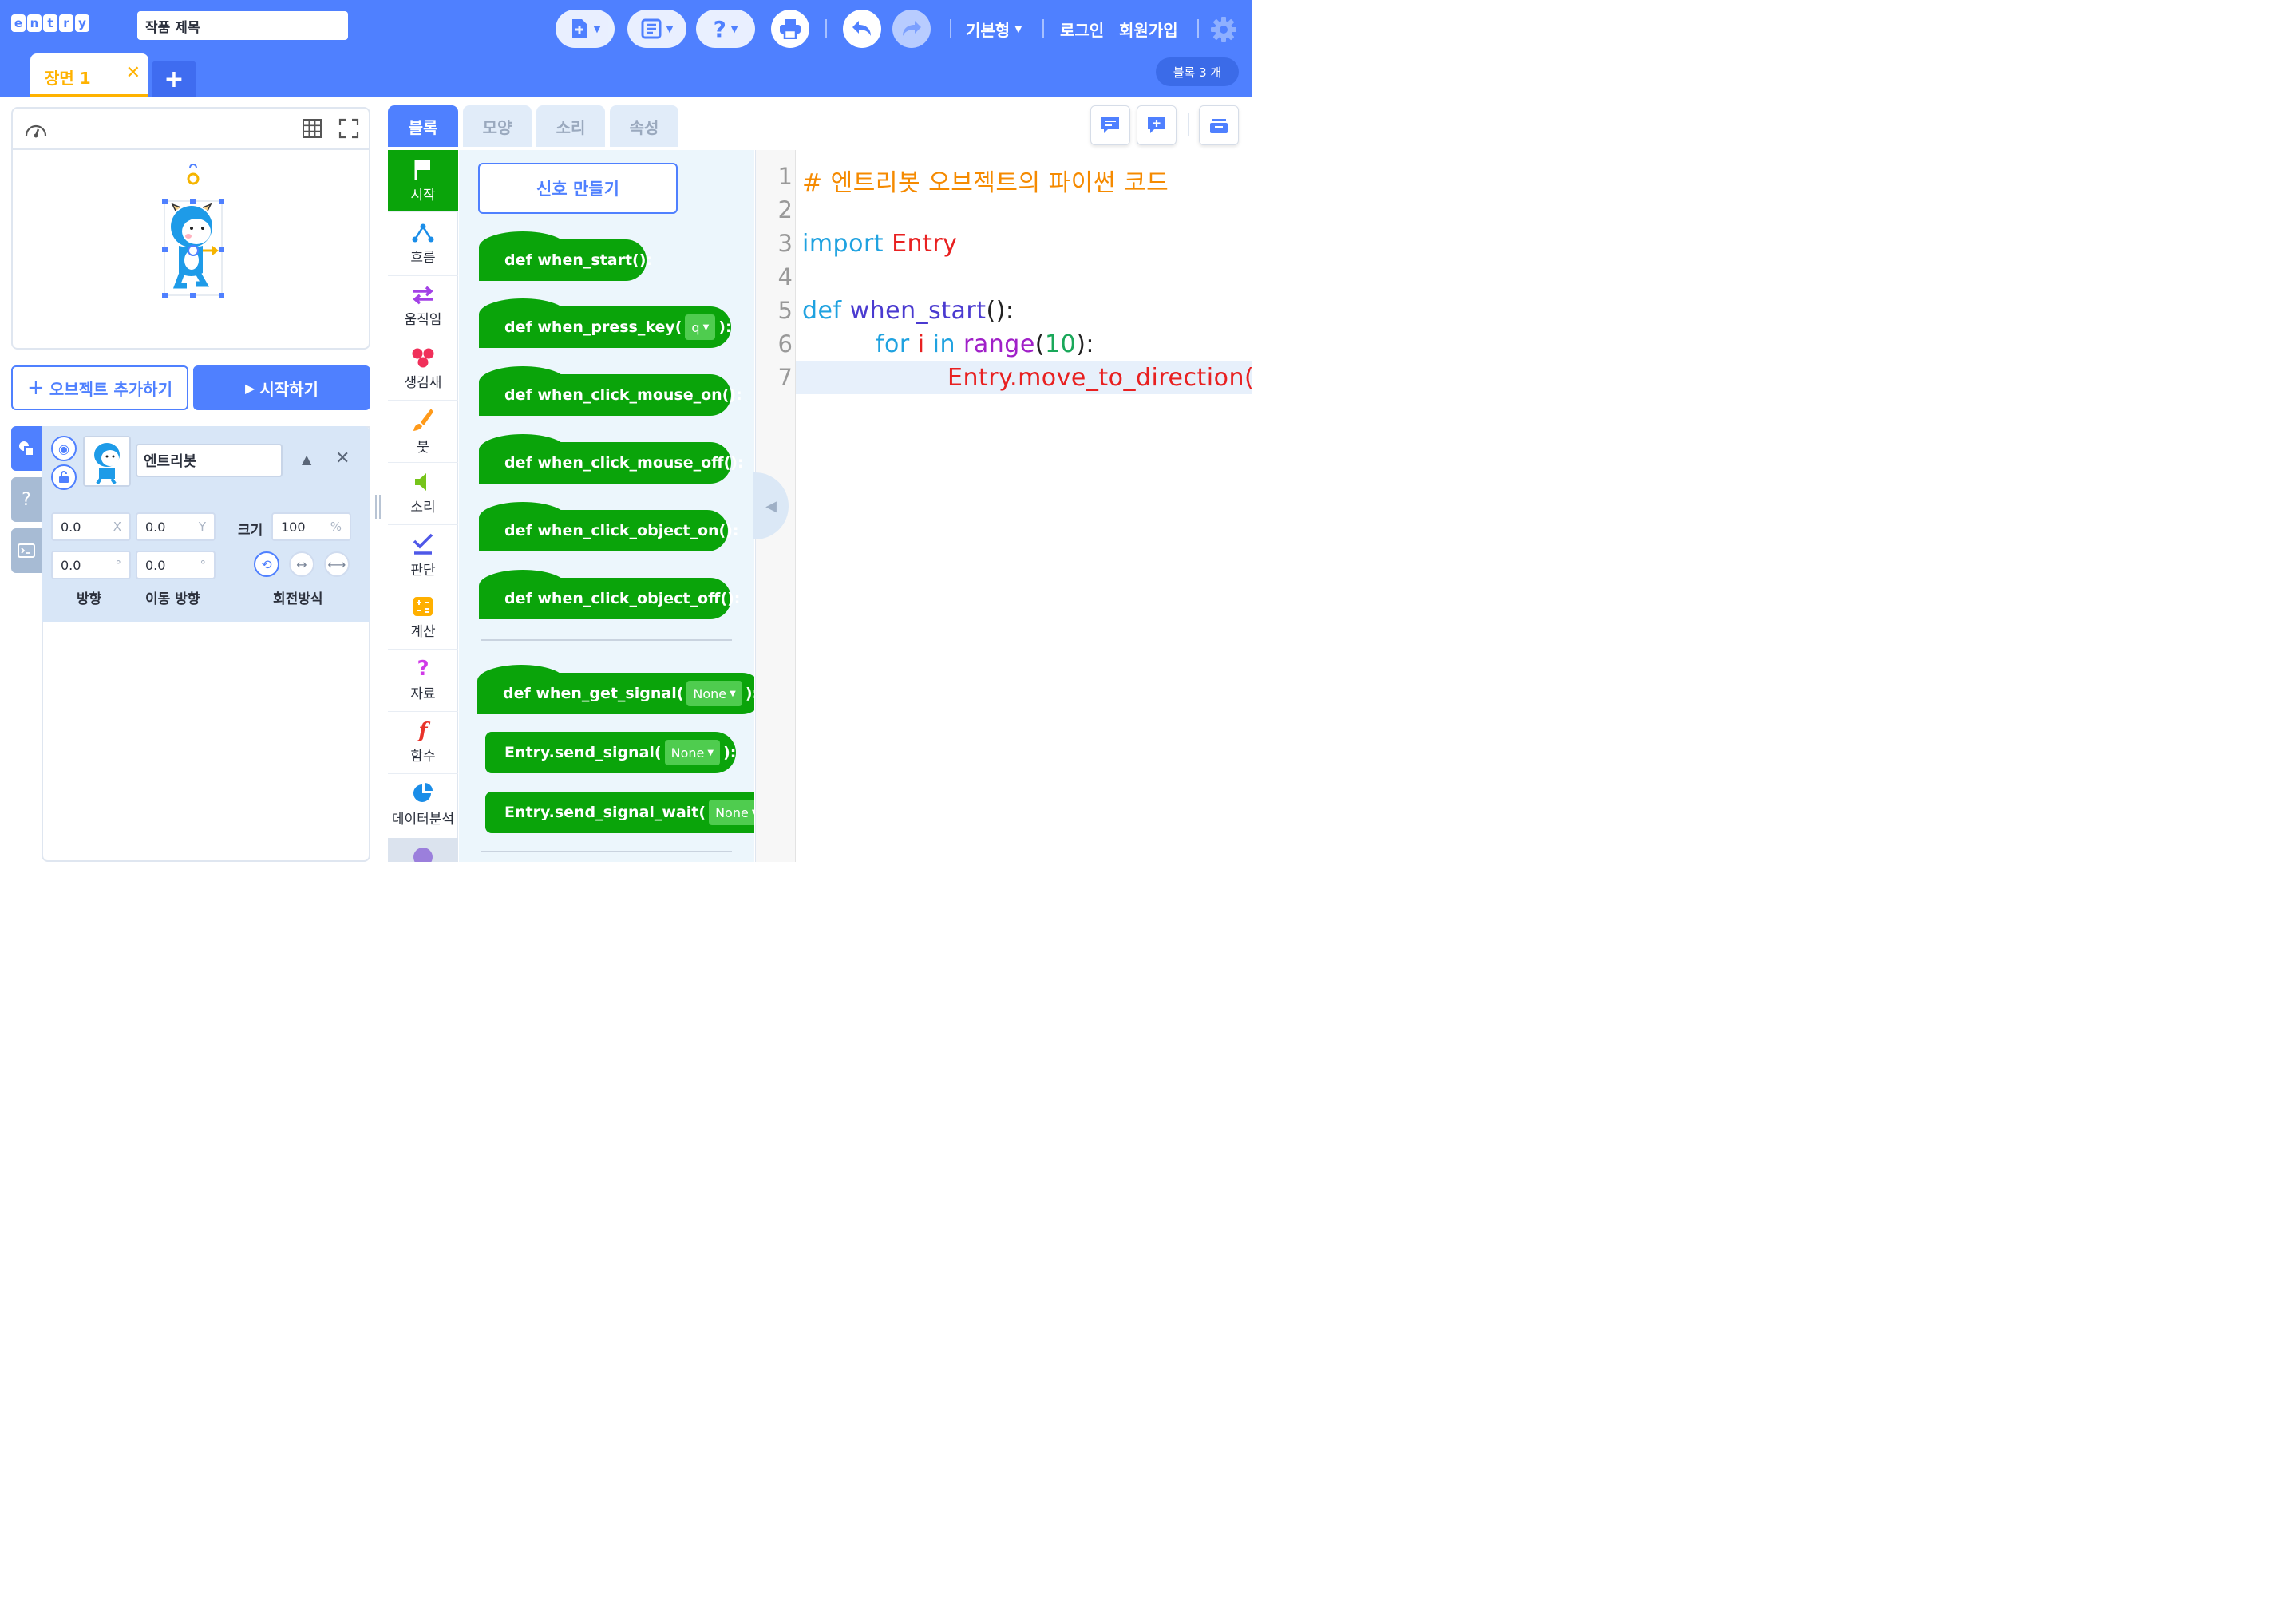 This screenshot has width=2286, height=1624. Describe the element at coordinates (89, 75) in the screenshot. I see `scene-tab: 장면 1 ✕` at that location.